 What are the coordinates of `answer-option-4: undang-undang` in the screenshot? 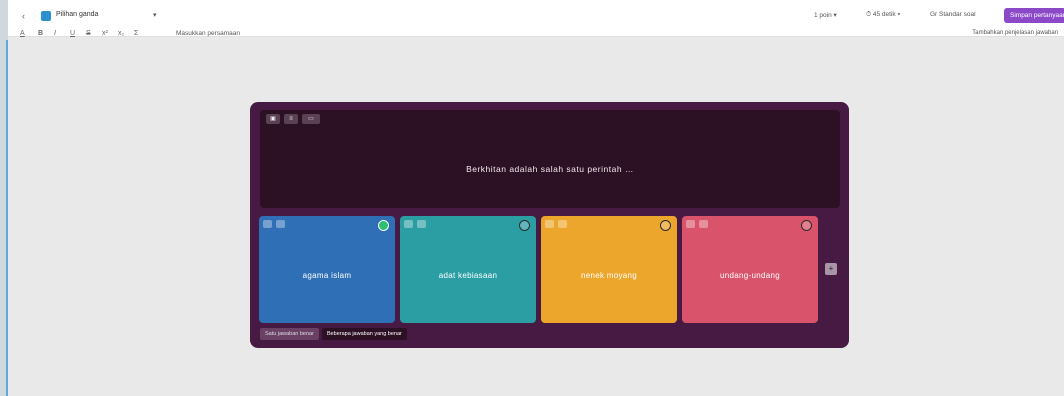 It's located at (750, 269).